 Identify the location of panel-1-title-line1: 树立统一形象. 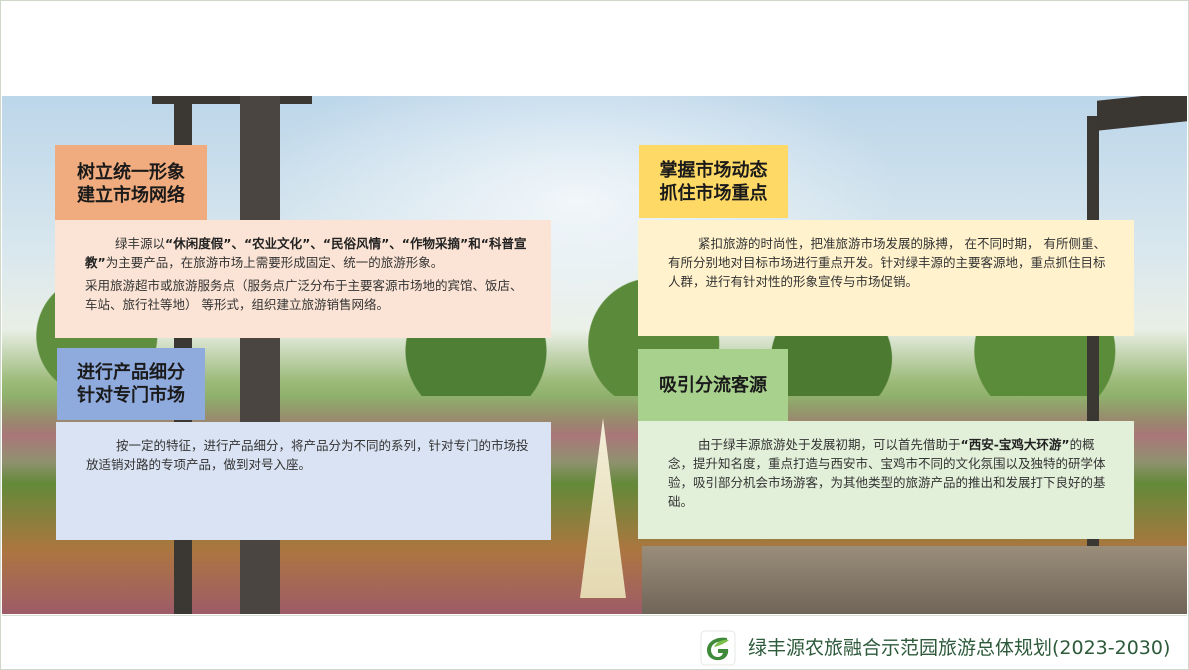
(131, 172).